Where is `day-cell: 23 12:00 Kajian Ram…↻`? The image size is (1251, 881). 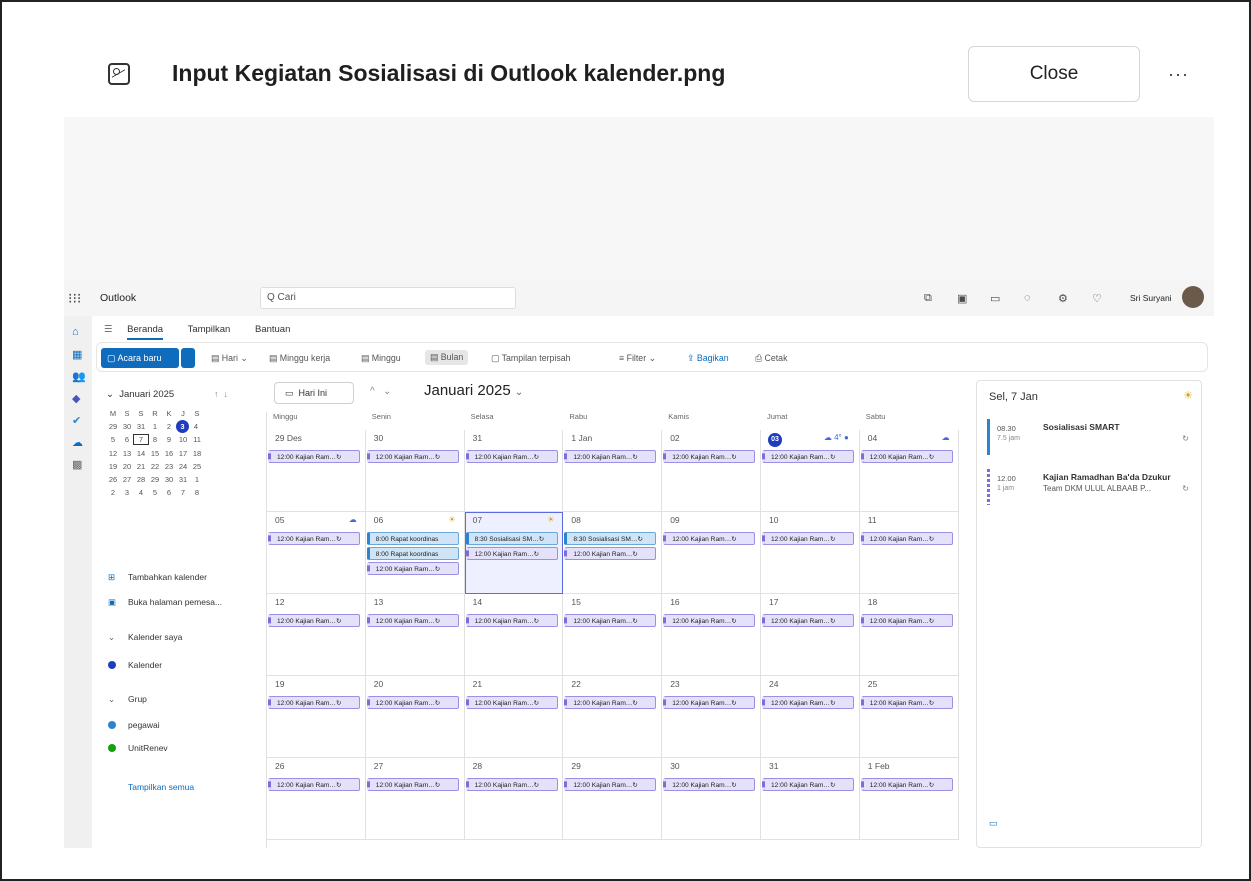
day-cell: 23 12:00 Kajian Ram…↻ is located at coordinates (711, 717).